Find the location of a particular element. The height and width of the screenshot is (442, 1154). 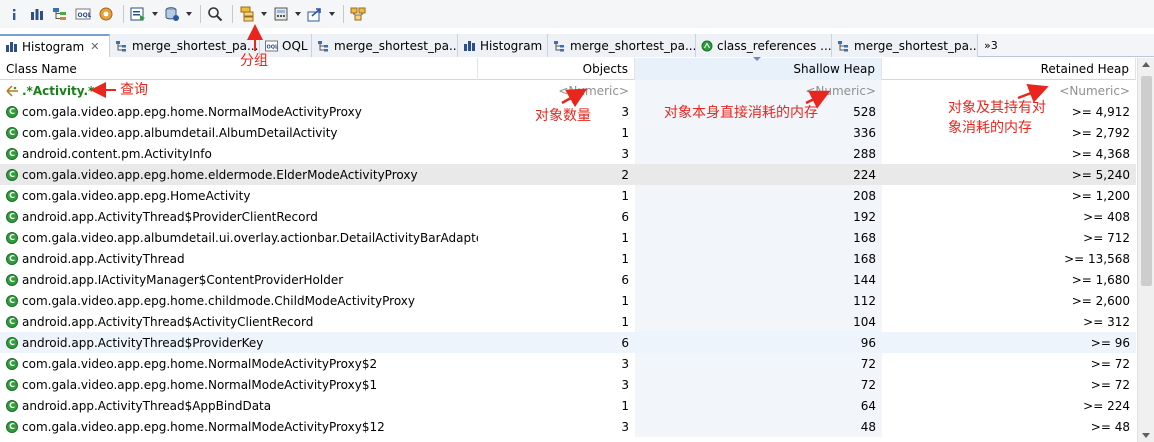

more-tabs-button: »3 is located at coordinates (988, 45).